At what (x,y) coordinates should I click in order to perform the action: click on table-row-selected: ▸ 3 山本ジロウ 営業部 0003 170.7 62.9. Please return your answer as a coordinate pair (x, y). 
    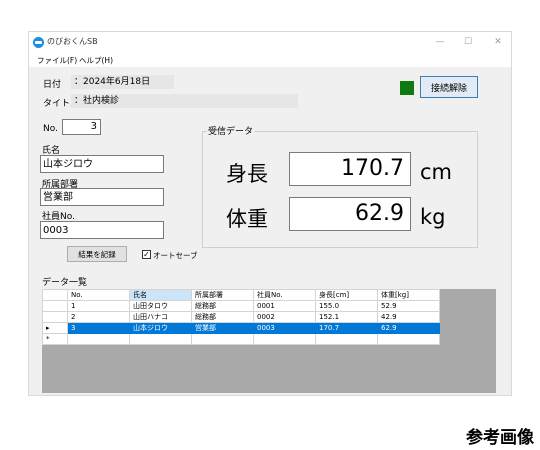
    Looking at the image, I should click on (241, 328).